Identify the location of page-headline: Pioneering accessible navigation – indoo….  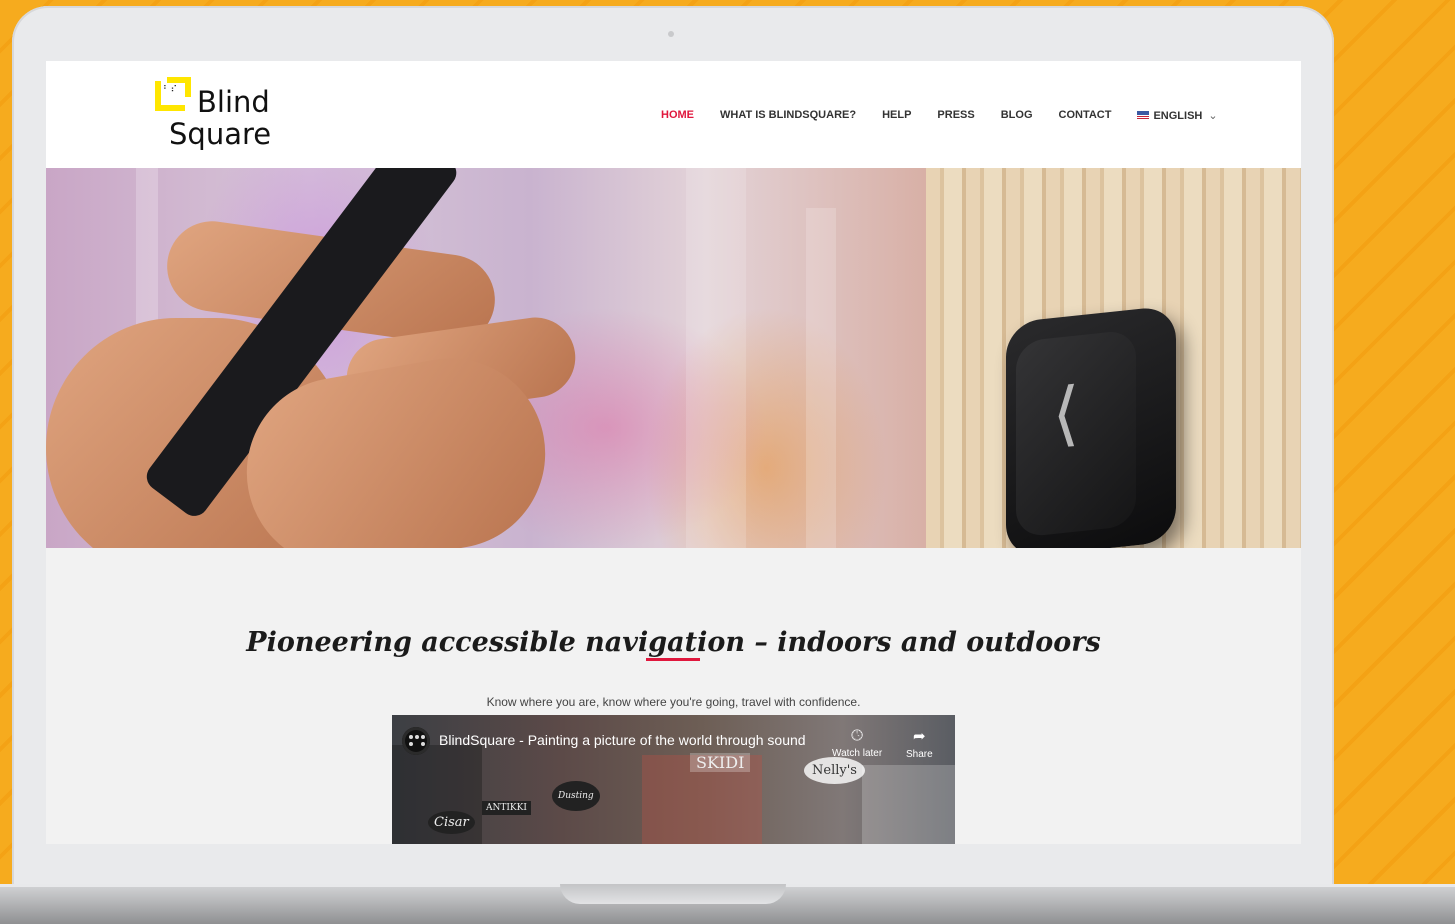
(673, 643).